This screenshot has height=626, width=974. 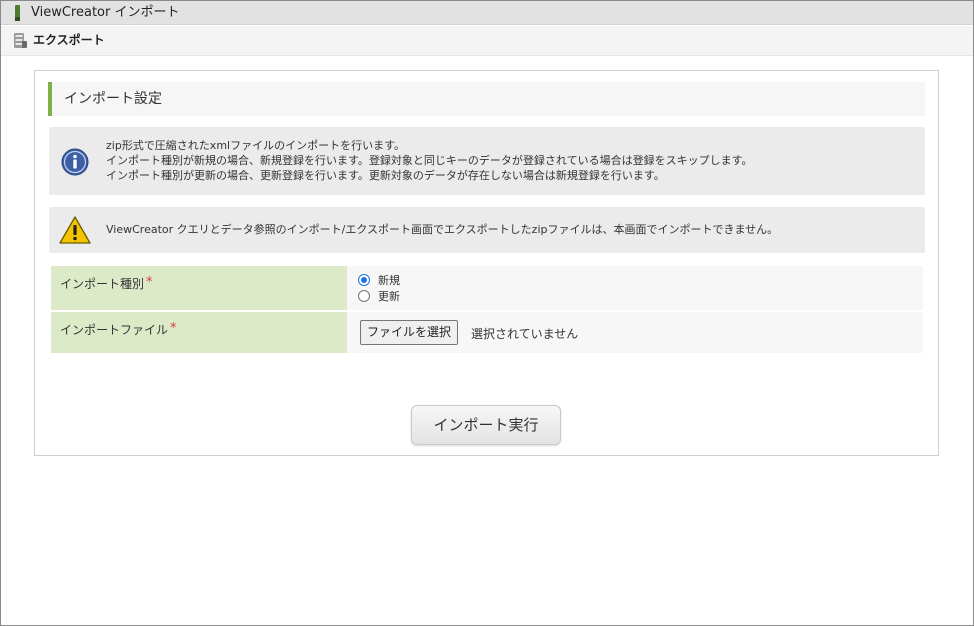 What do you see at coordinates (409, 332) in the screenshot?
I see `choose-file-button: ファイルを選択` at bounding box center [409, 332].